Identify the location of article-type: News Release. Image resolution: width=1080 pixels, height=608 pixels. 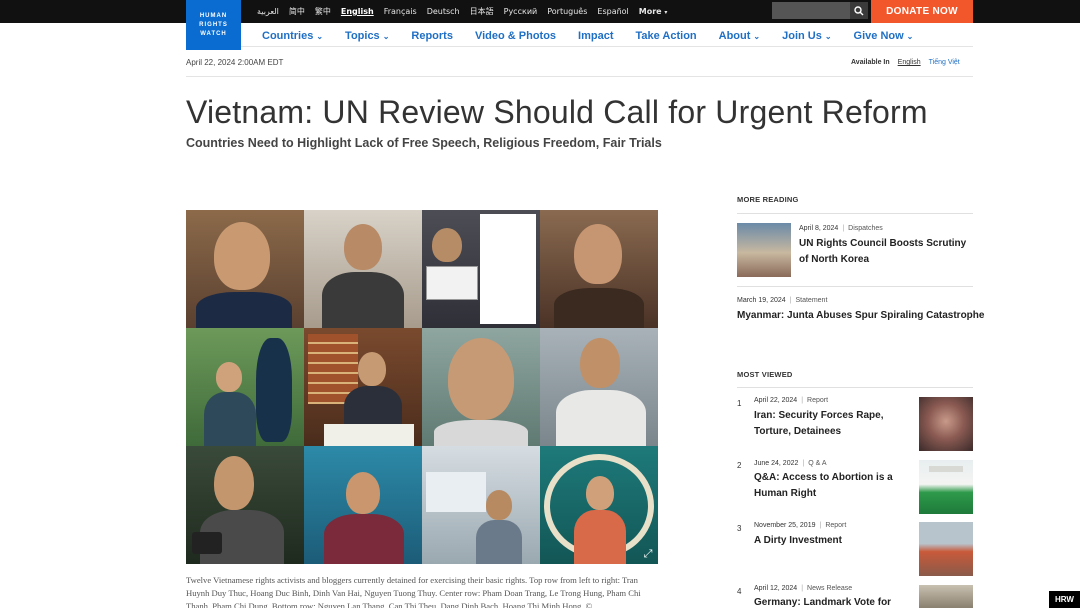
(830, 588).